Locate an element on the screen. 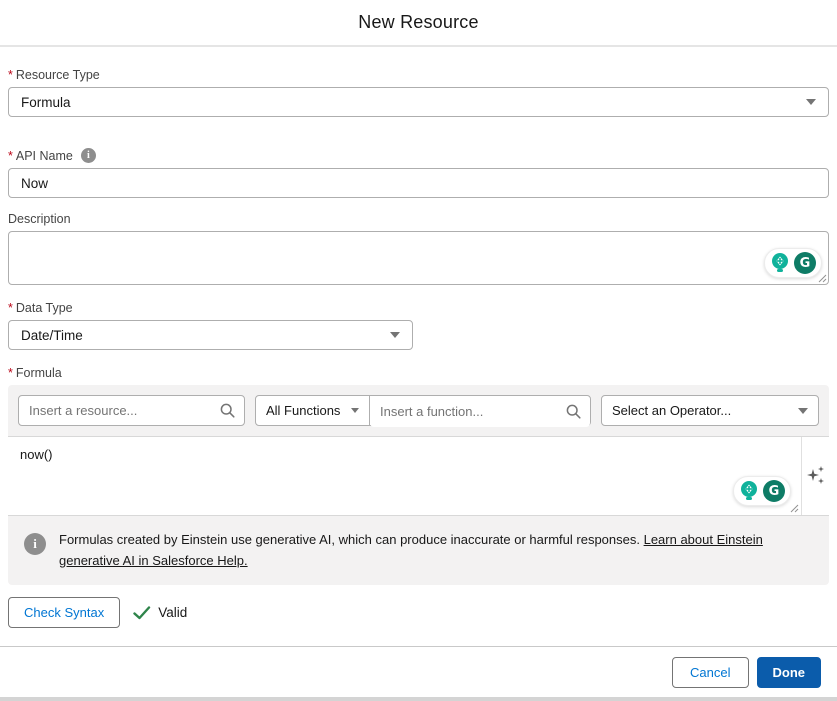 The height and width of the screenshot is (701, 837). resource-type-label-text: Resource Type is located at coordinates (57, 75).